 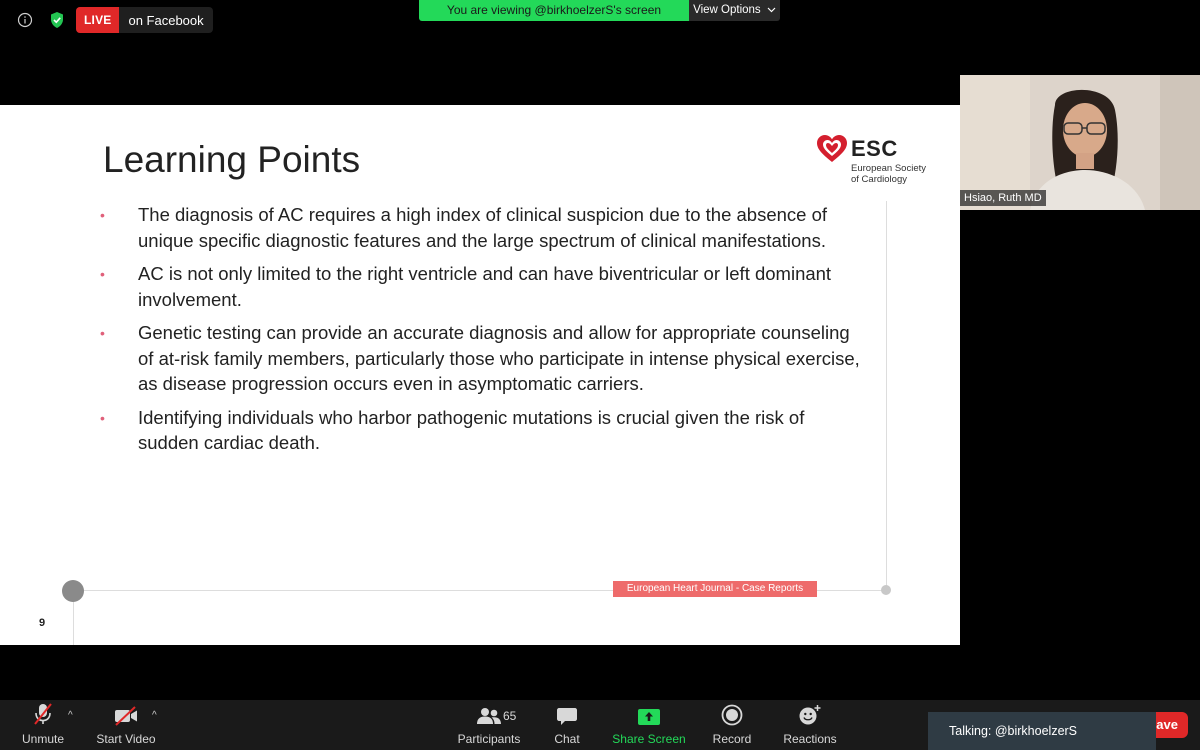 I want to click on record-icon, so click(x=732, y=715).